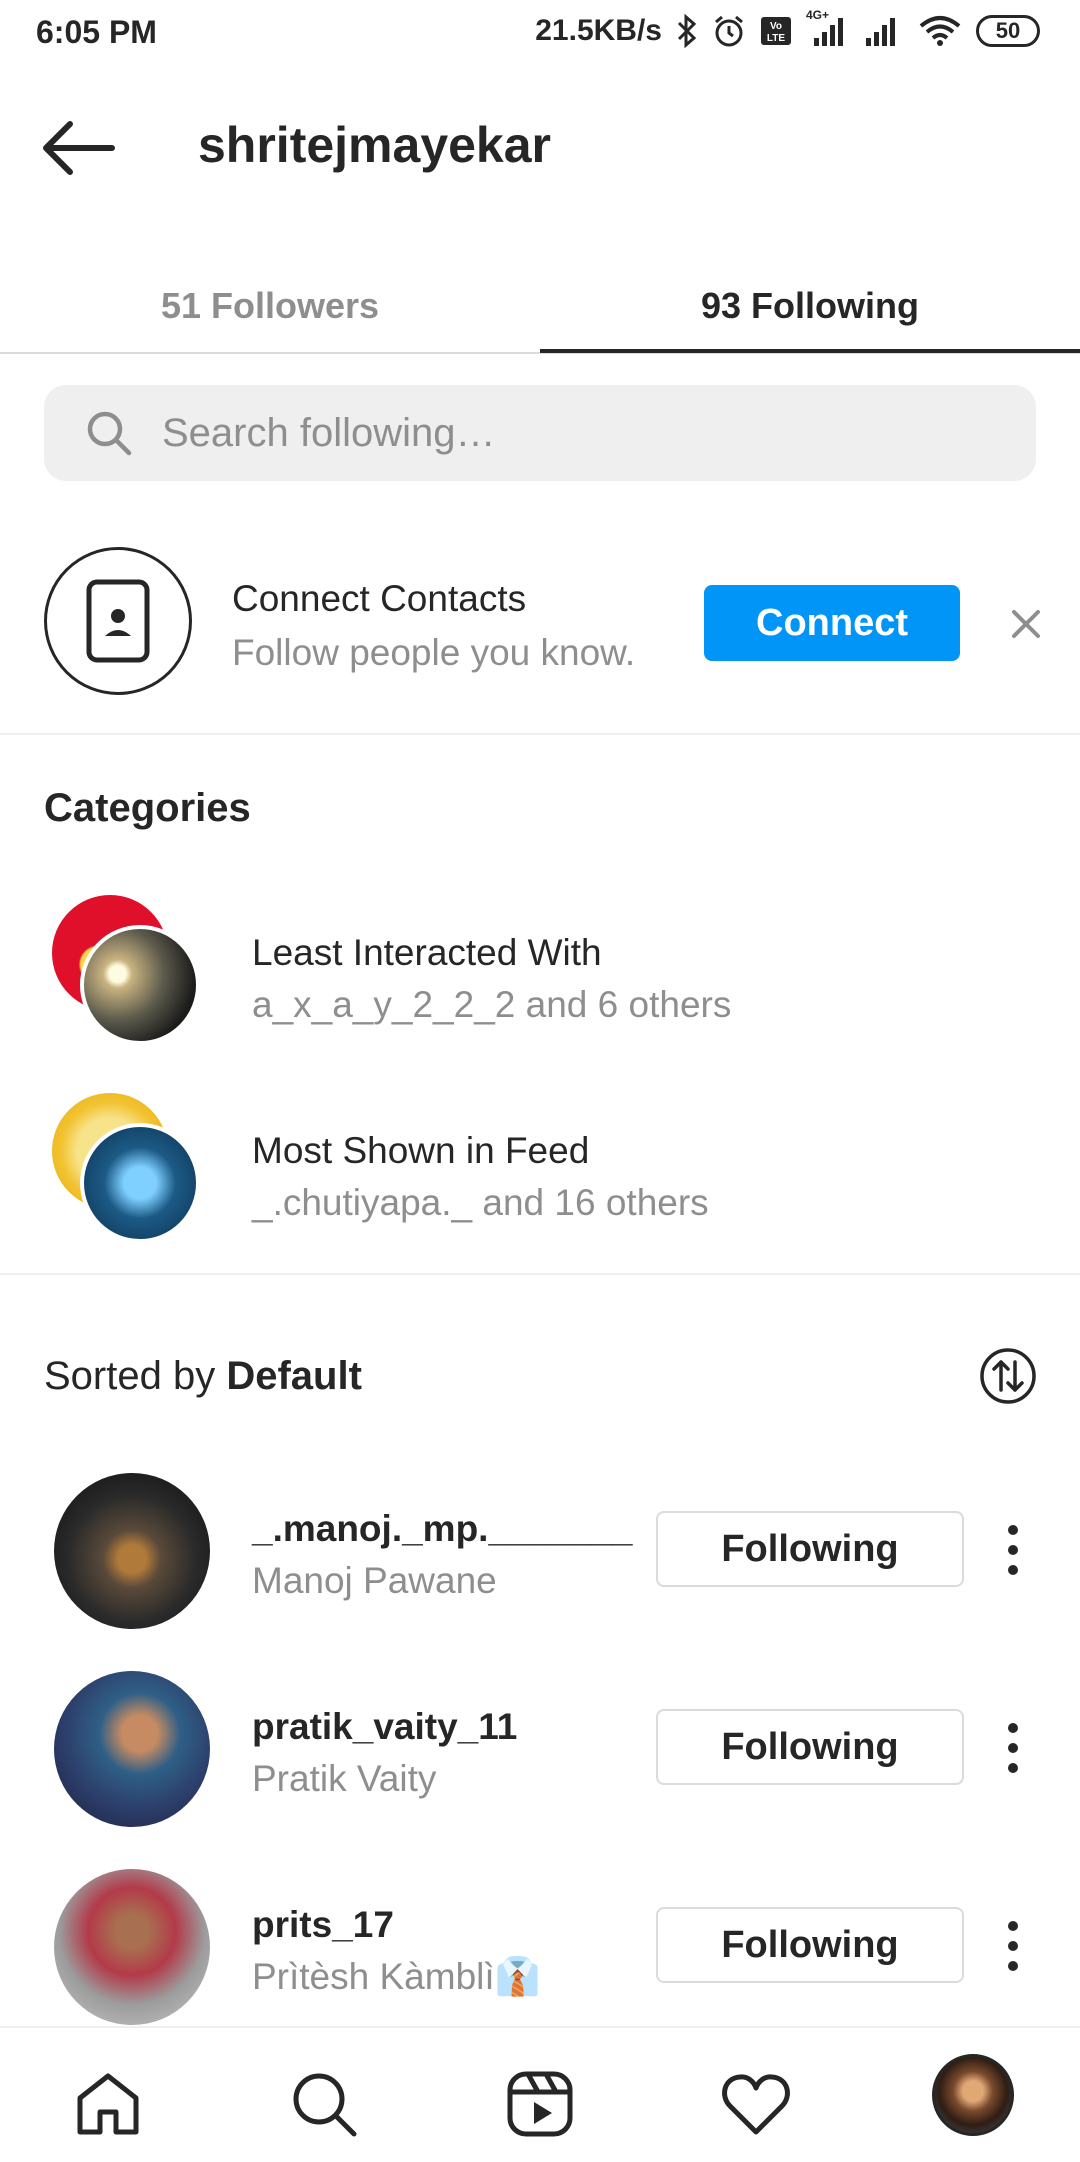 This screenshot has width=1080, height=2162. I want to click on back-arrow-icon, so click(80, 148).